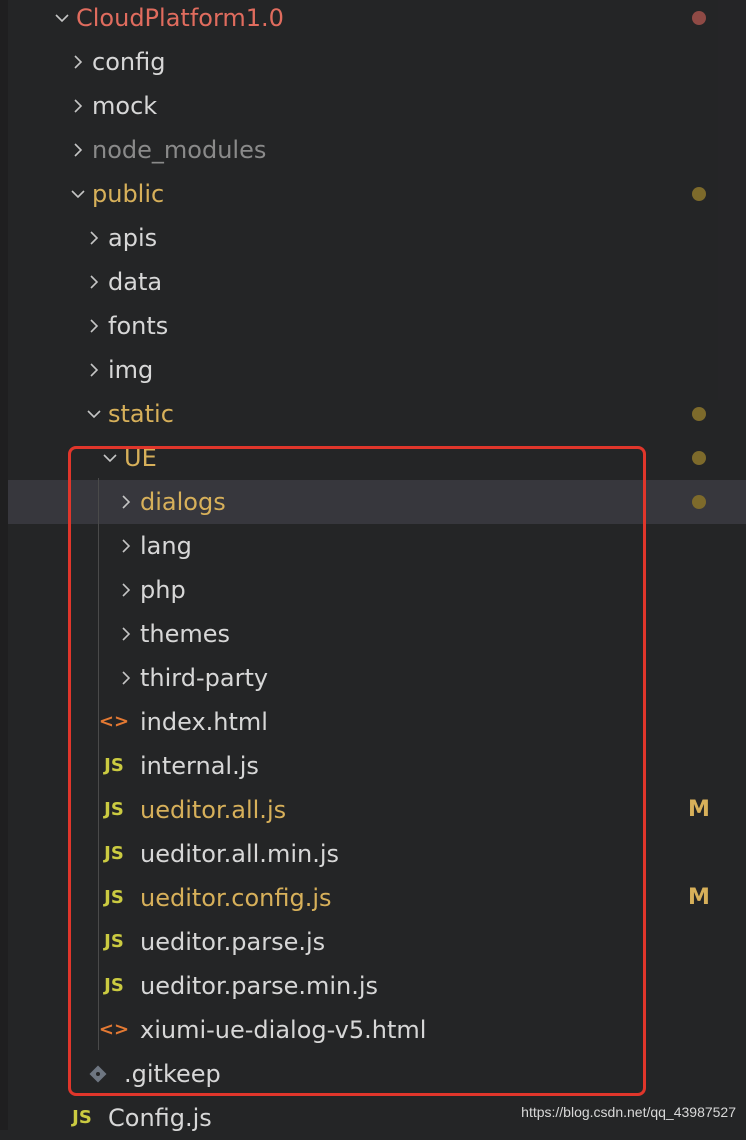 Image resolution: width=746 pixels, height=1140 pixels. Describe the element at coordinates (377, 194) in the screenshot. I see `tree-item-folder: public` at that location.